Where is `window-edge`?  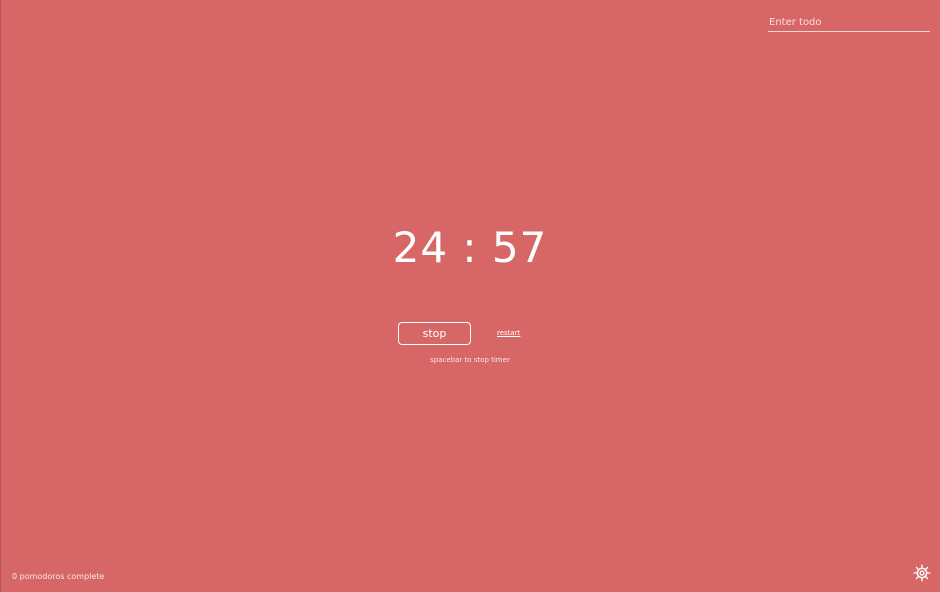
window-edge is located at coordinates (0, 296).